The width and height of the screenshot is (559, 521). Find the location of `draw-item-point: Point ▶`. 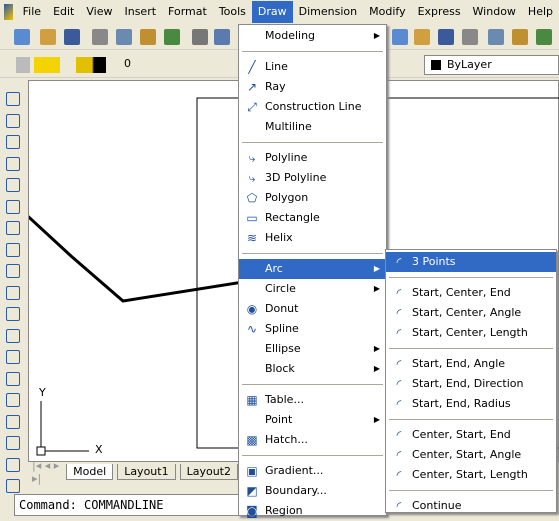

draw-item-point: Point ▶ is located at coordinates (312, 420).